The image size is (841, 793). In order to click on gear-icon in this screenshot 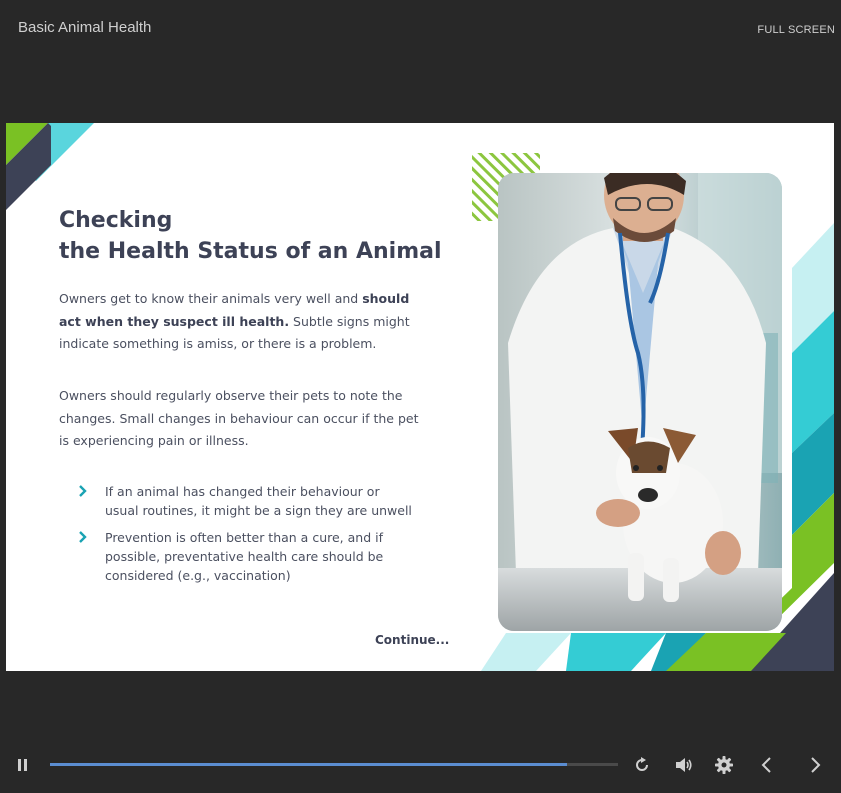, I will do `click(724, 765)`.